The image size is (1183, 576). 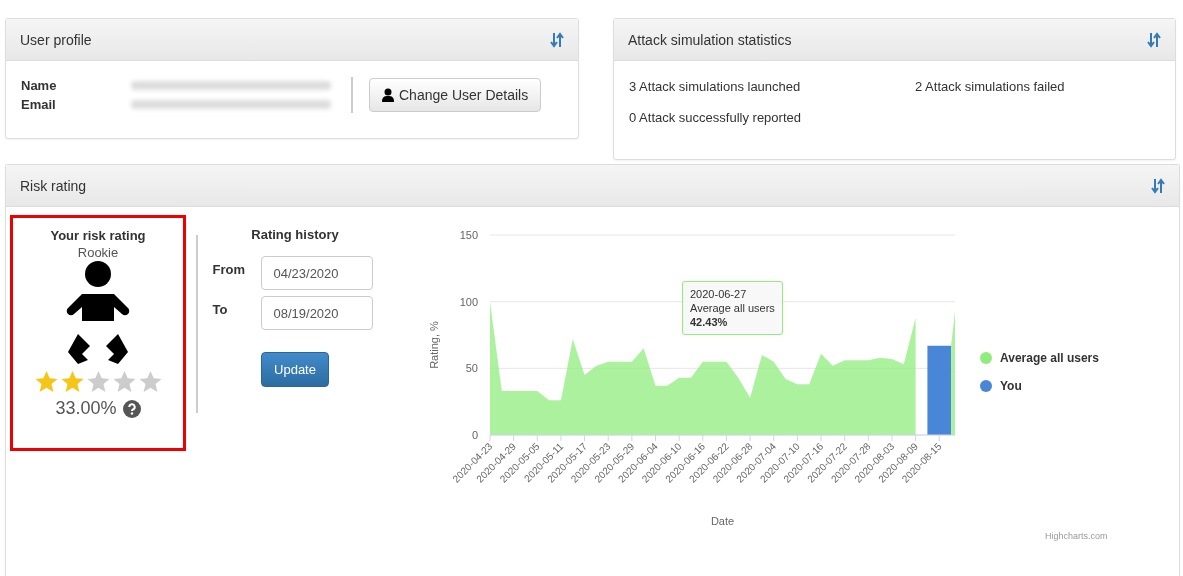 I want to click on tooltip-date: 2020-06-27, so click(x=719, y=294).